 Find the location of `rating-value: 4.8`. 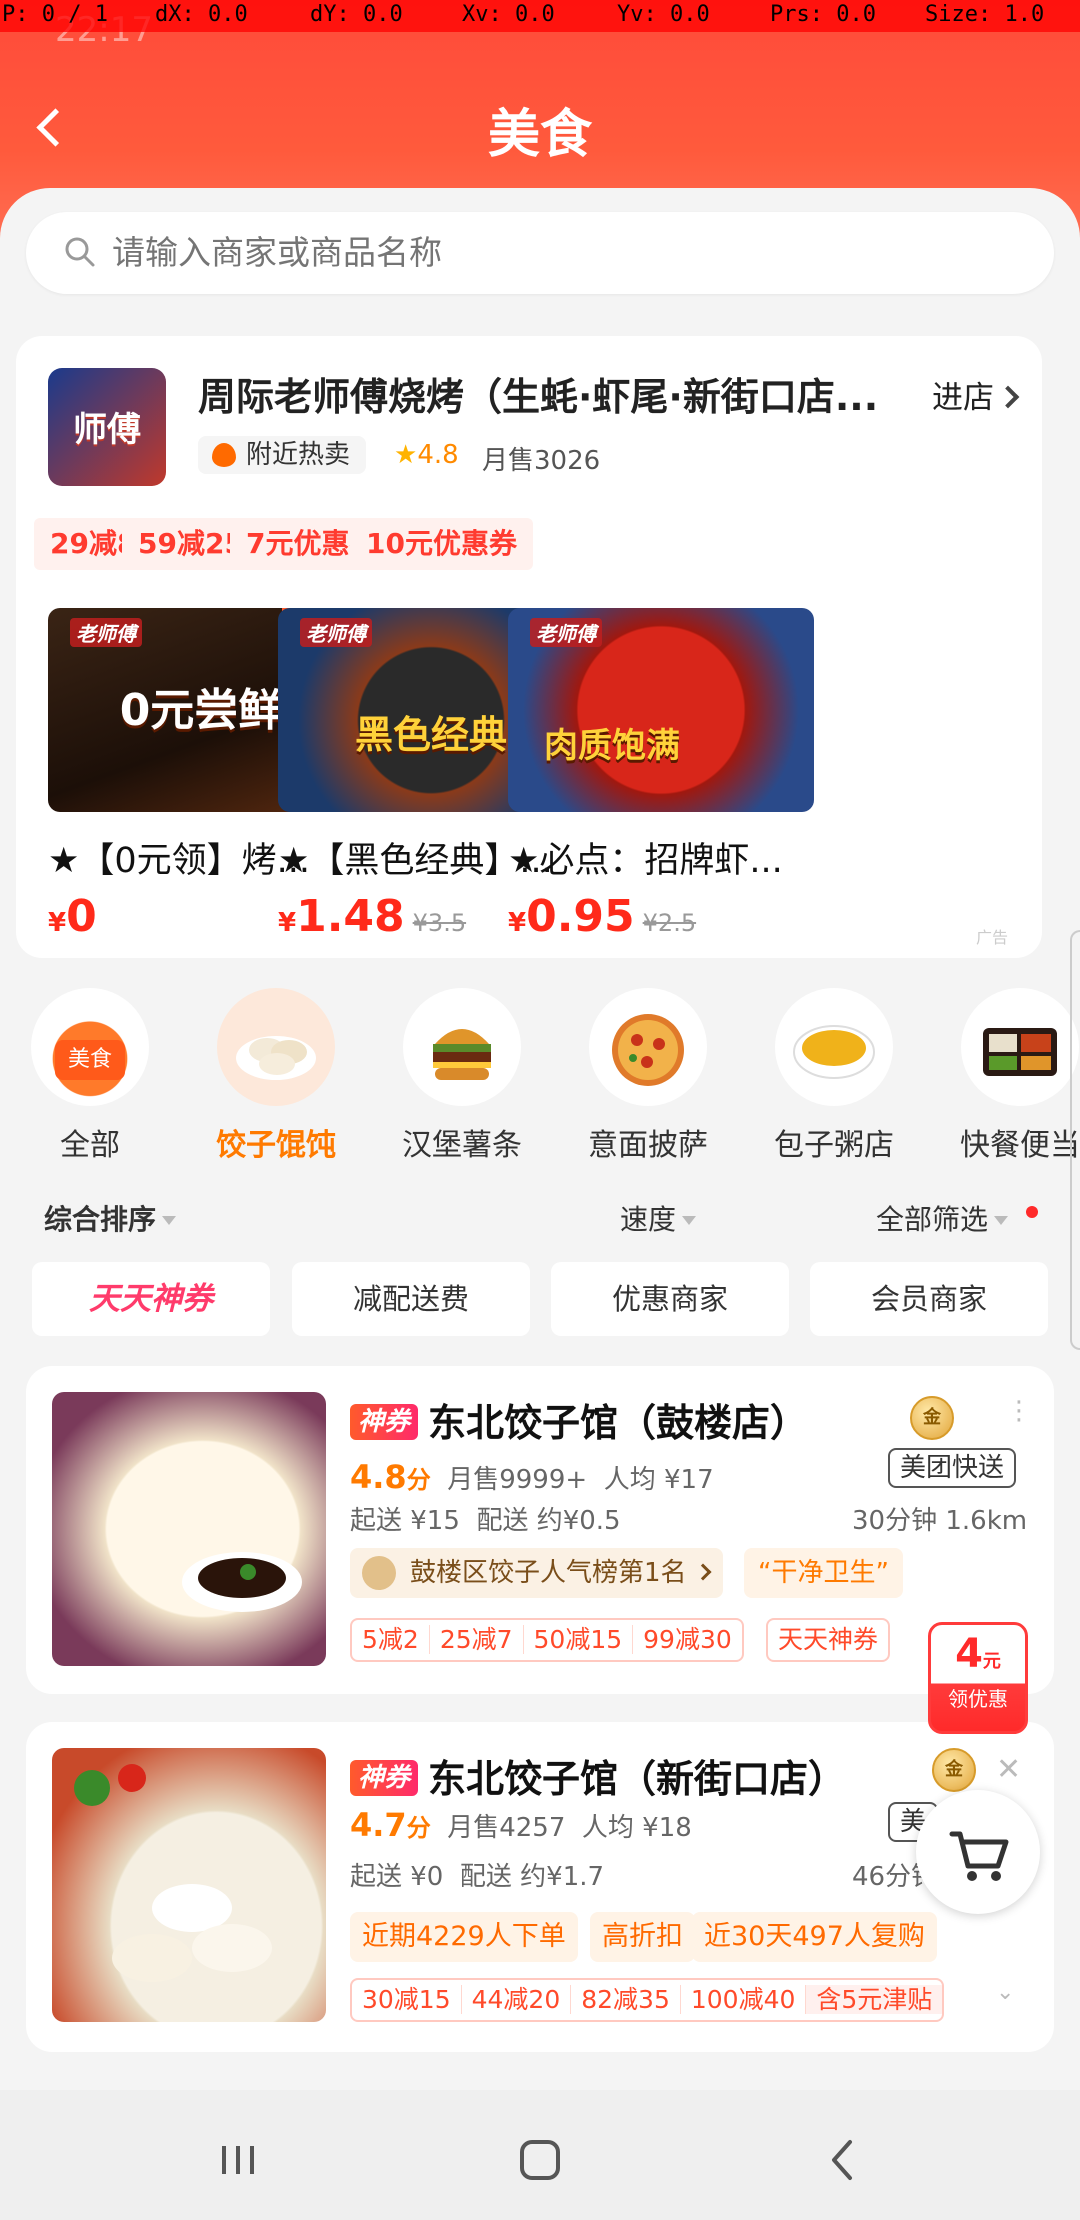

rating-value: 4.8 is located at coordinates (438, 455).